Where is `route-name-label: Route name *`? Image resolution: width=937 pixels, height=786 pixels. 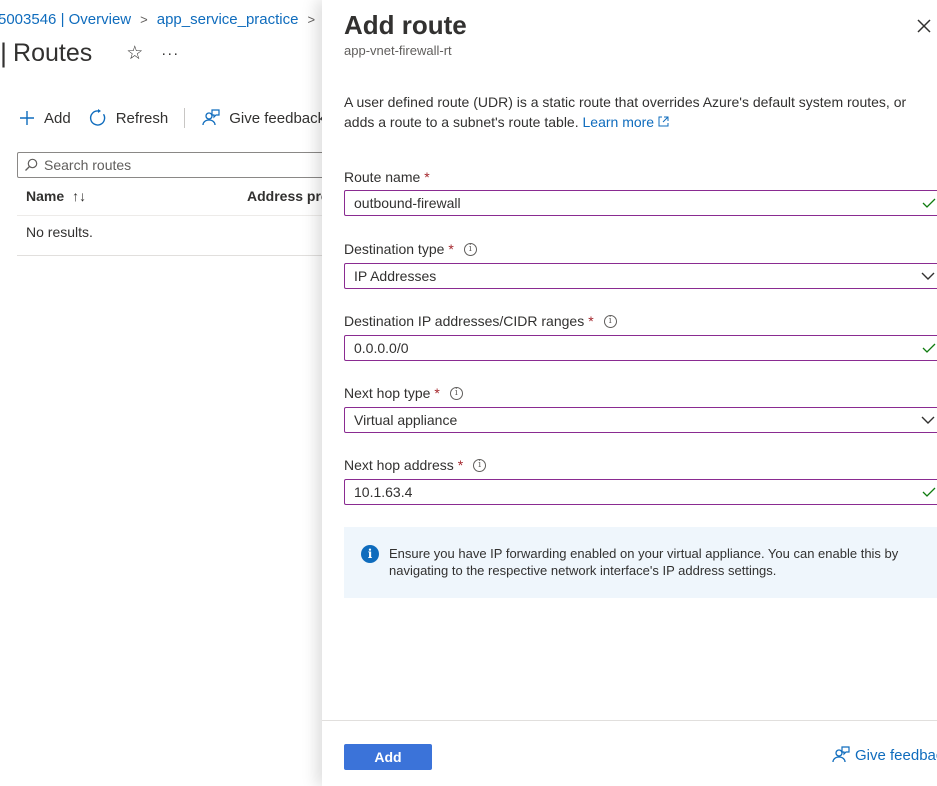
route-name-label: Route name * is located at coordinates (387, 177).